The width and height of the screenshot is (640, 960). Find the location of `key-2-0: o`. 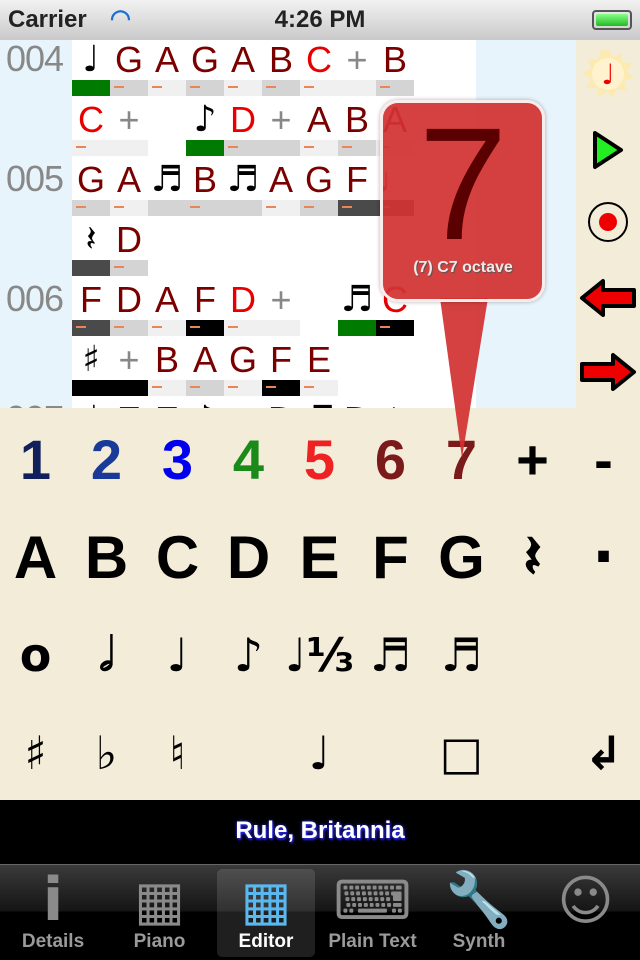

key-2-0: o is located at coordinates (35, 655).